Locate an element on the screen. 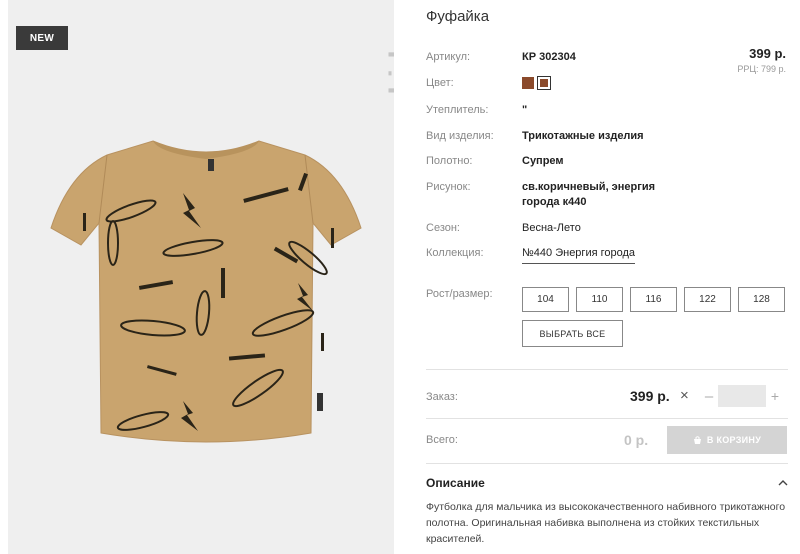 The image size is (800, 554). article-label: Артикул: is located at coordinates (448, 57).